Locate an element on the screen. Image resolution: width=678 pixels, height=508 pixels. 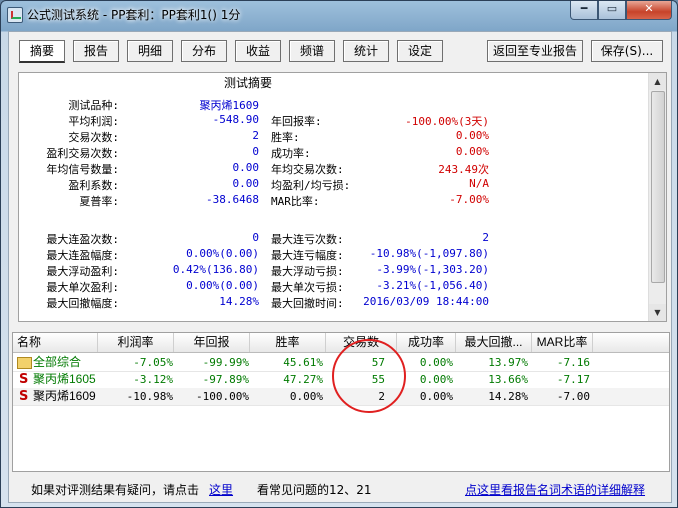
summary-row: 最大回撤幅度: 14.28% 最大回撤时间: 2016/03/09 18:44:00 is located at coordinates (334, 302).